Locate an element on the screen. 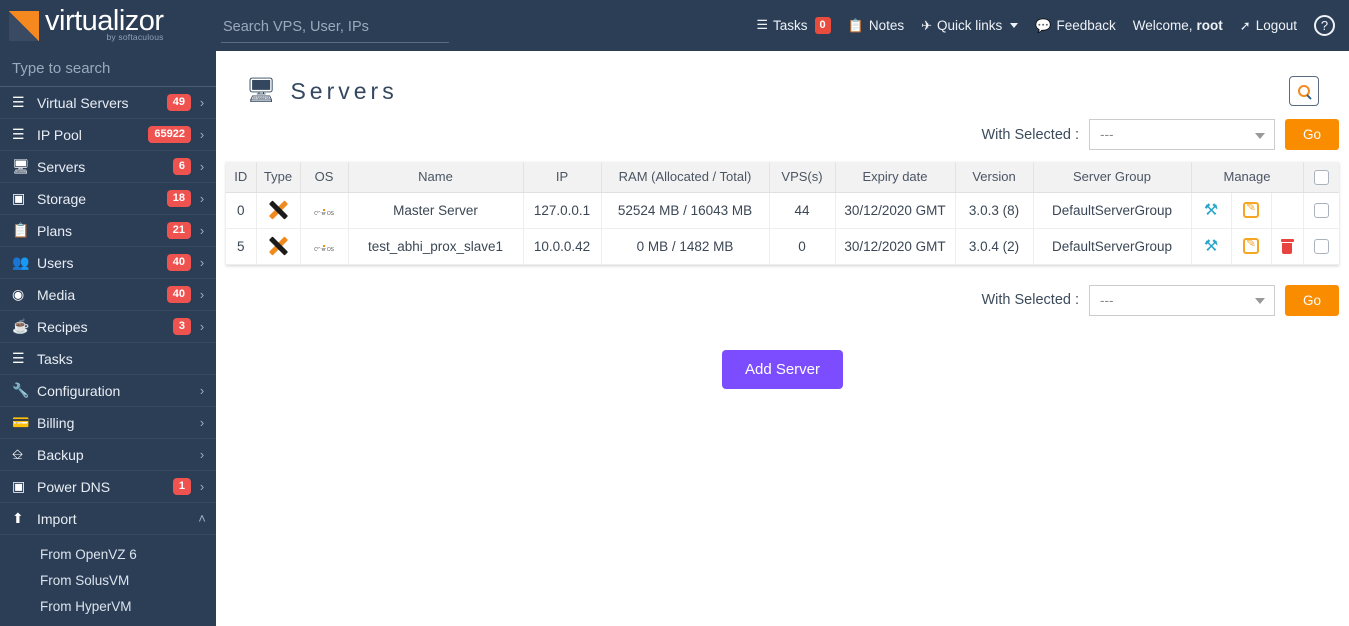  search-button is located at coordinates (1304, 91).